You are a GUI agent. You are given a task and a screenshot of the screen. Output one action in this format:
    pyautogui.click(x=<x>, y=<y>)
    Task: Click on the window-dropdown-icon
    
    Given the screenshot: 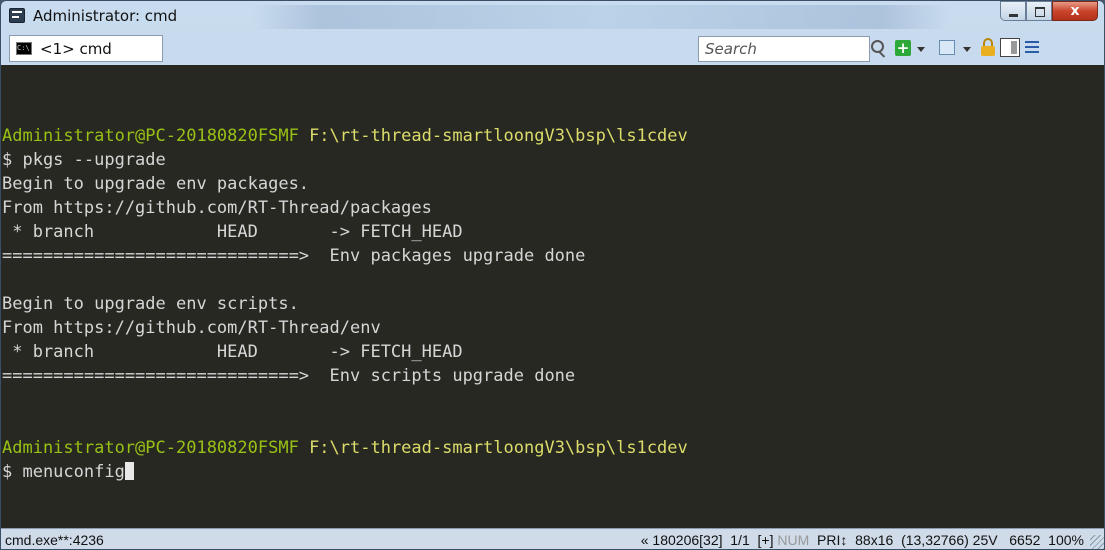 What is the action you would take?
    pyautogui.click(x=967, y=49)
    